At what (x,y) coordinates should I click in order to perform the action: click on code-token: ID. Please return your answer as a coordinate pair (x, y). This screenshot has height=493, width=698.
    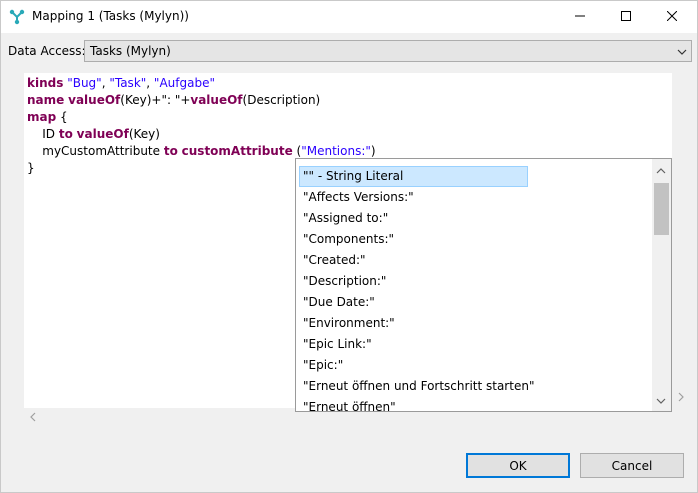
    Looking at the image, I should click on (43, 134).